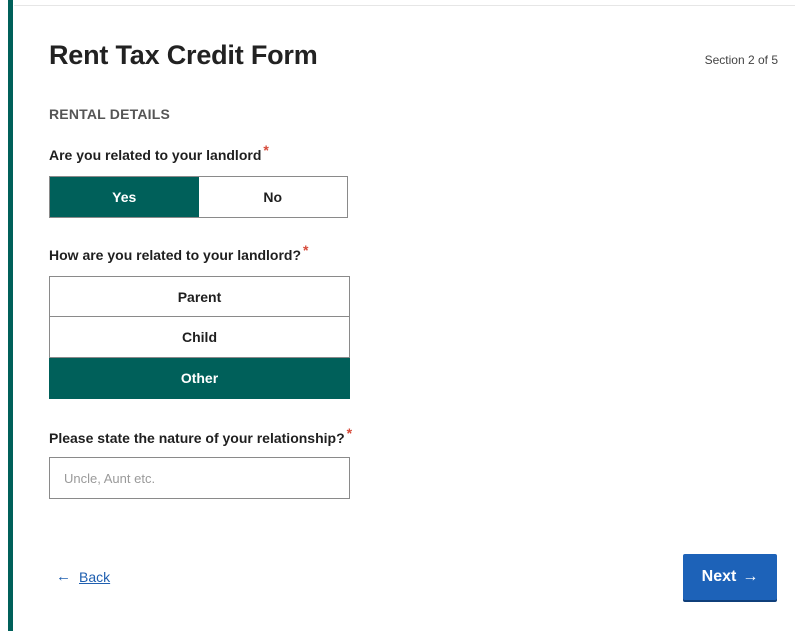 This screenshot has width=795, height=631. What do you see at coordinates (750, 576) in the screenshot?
I see `arrow-right-icon: →` at bounding box center [750, 576].